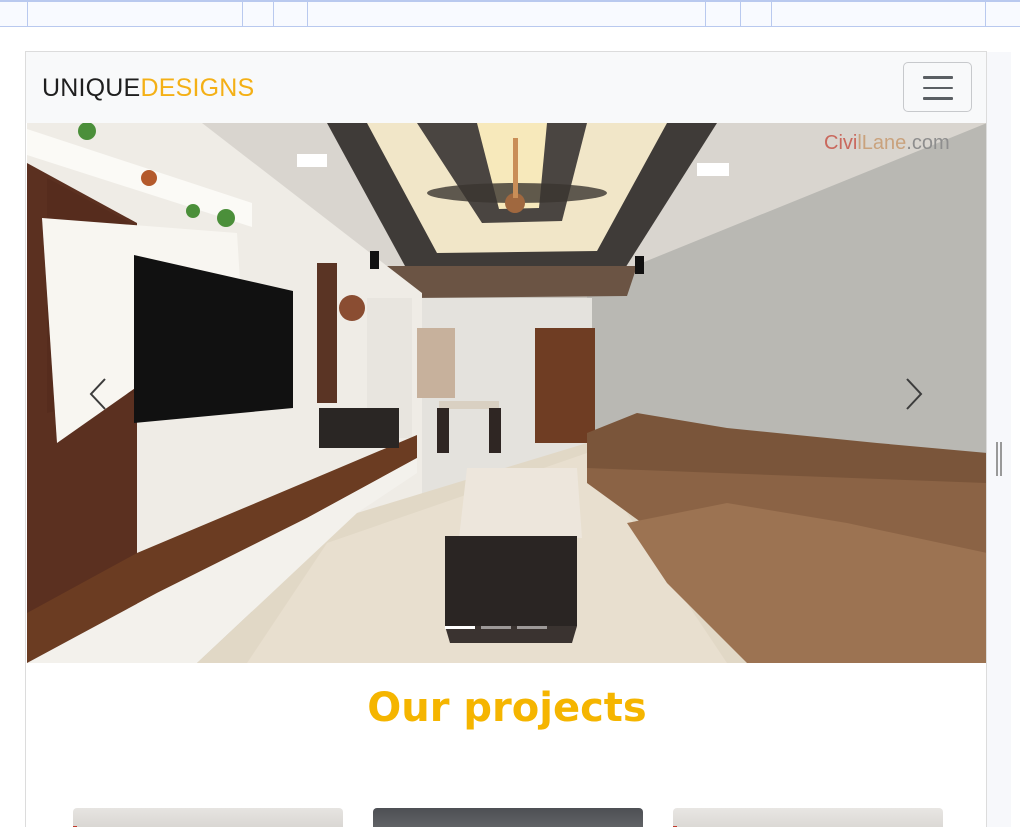  Describe the element at coordinates (887, 143) in the screenshot. I see `civillane-watermark: CivilLane.com` at that location.